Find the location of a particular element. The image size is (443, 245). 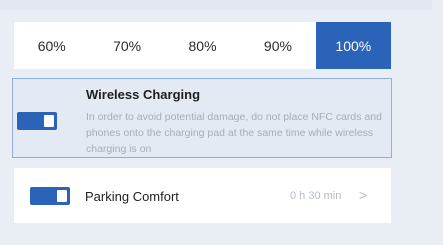

charge-option-80: 80% is located at coordinates (202, 45).